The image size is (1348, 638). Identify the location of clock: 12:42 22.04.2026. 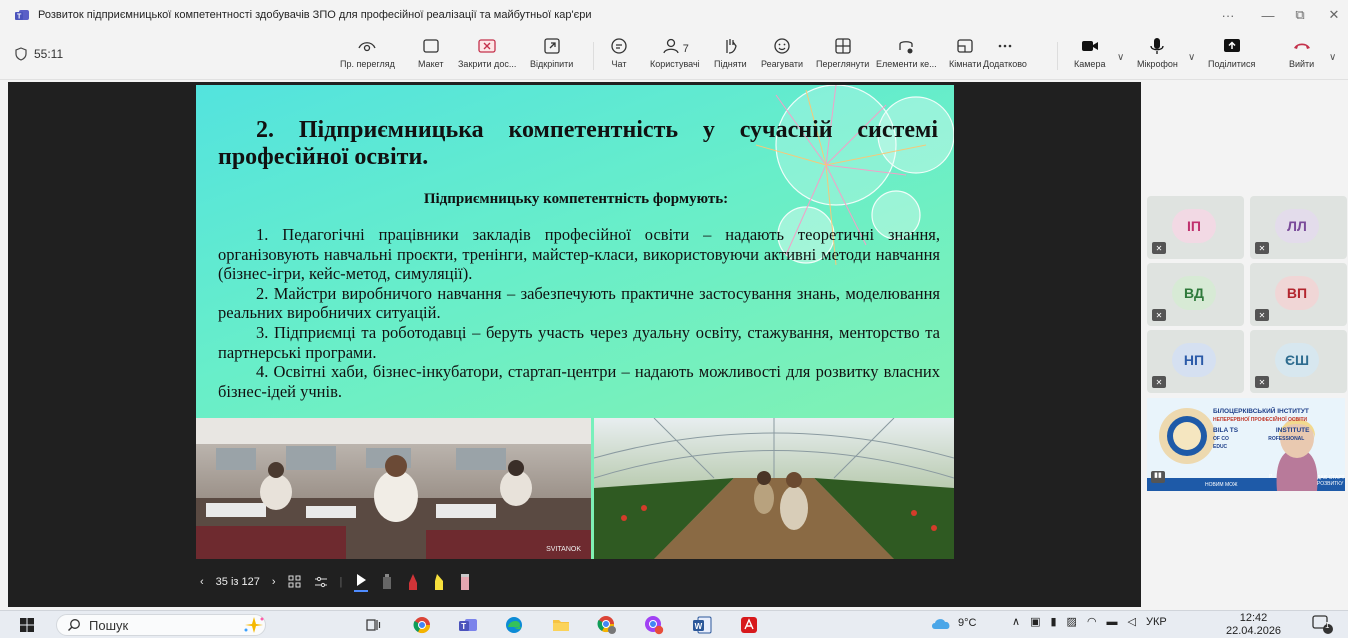
(1253, 625).